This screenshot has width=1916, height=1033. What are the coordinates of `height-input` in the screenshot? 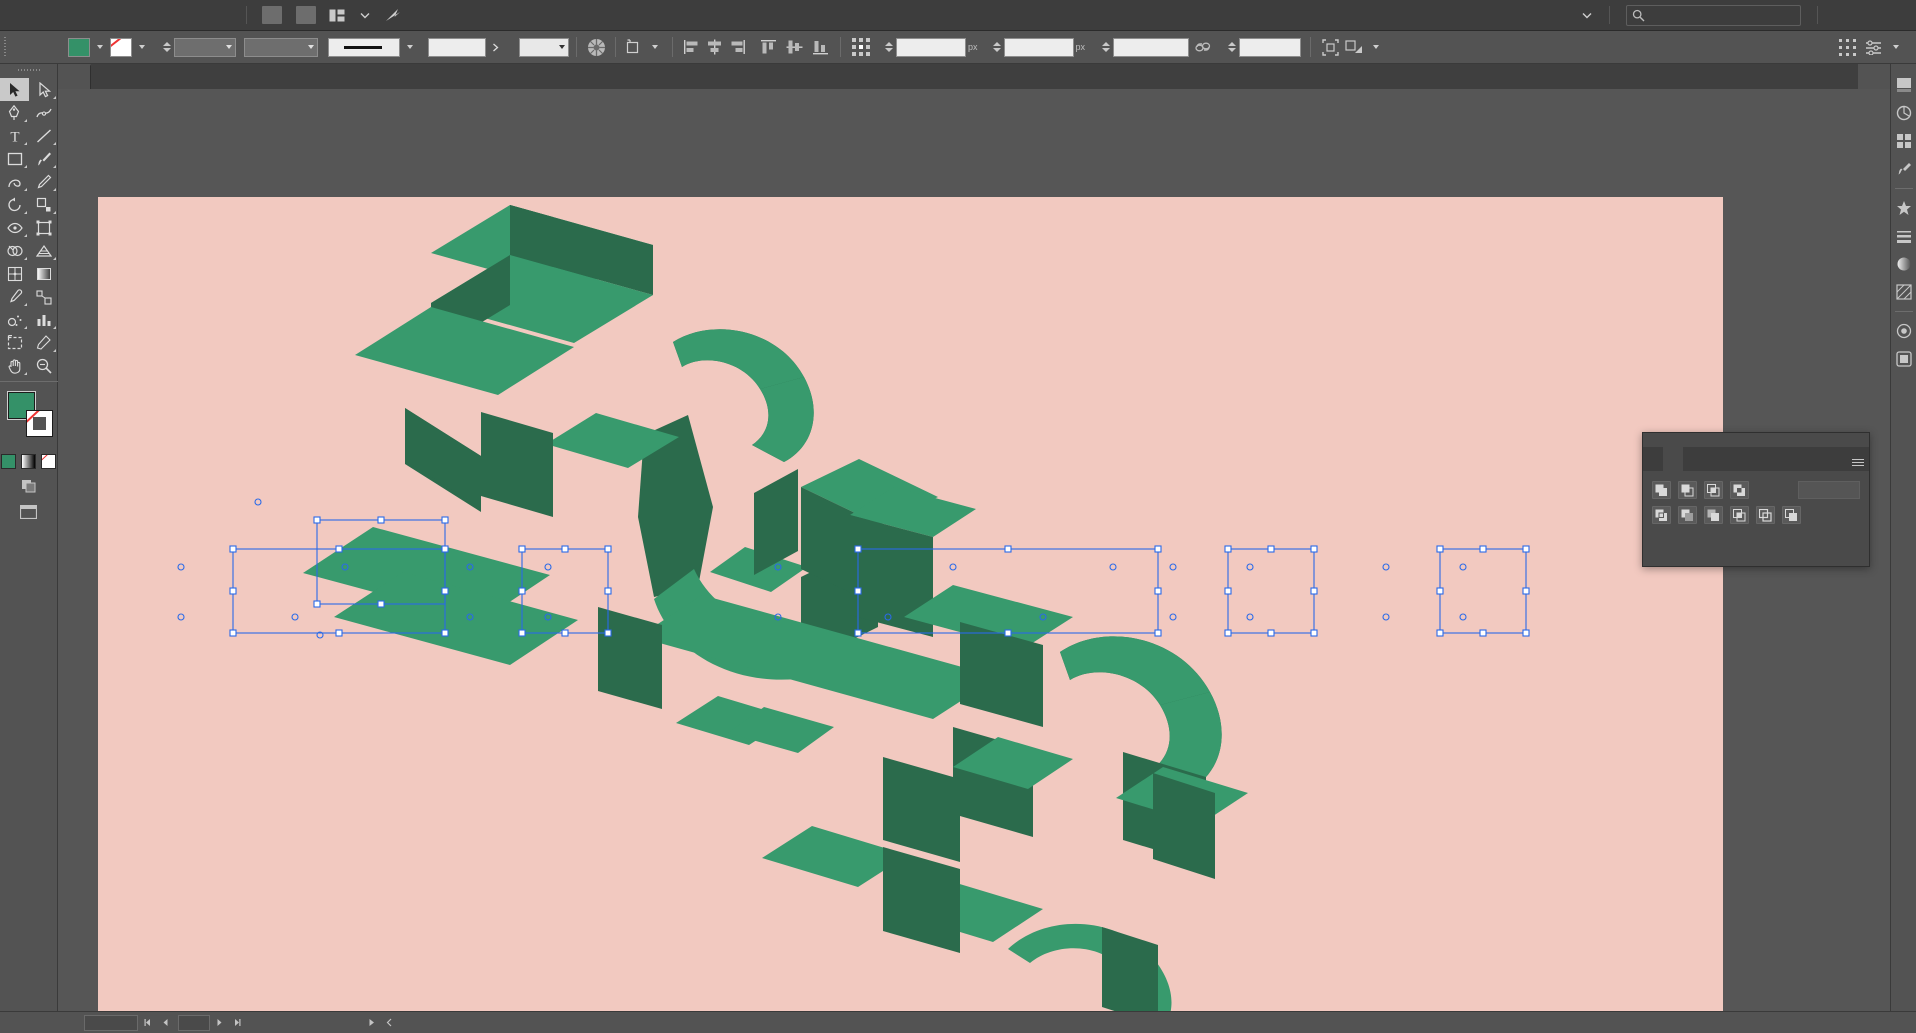 It's located at (1270, 47).